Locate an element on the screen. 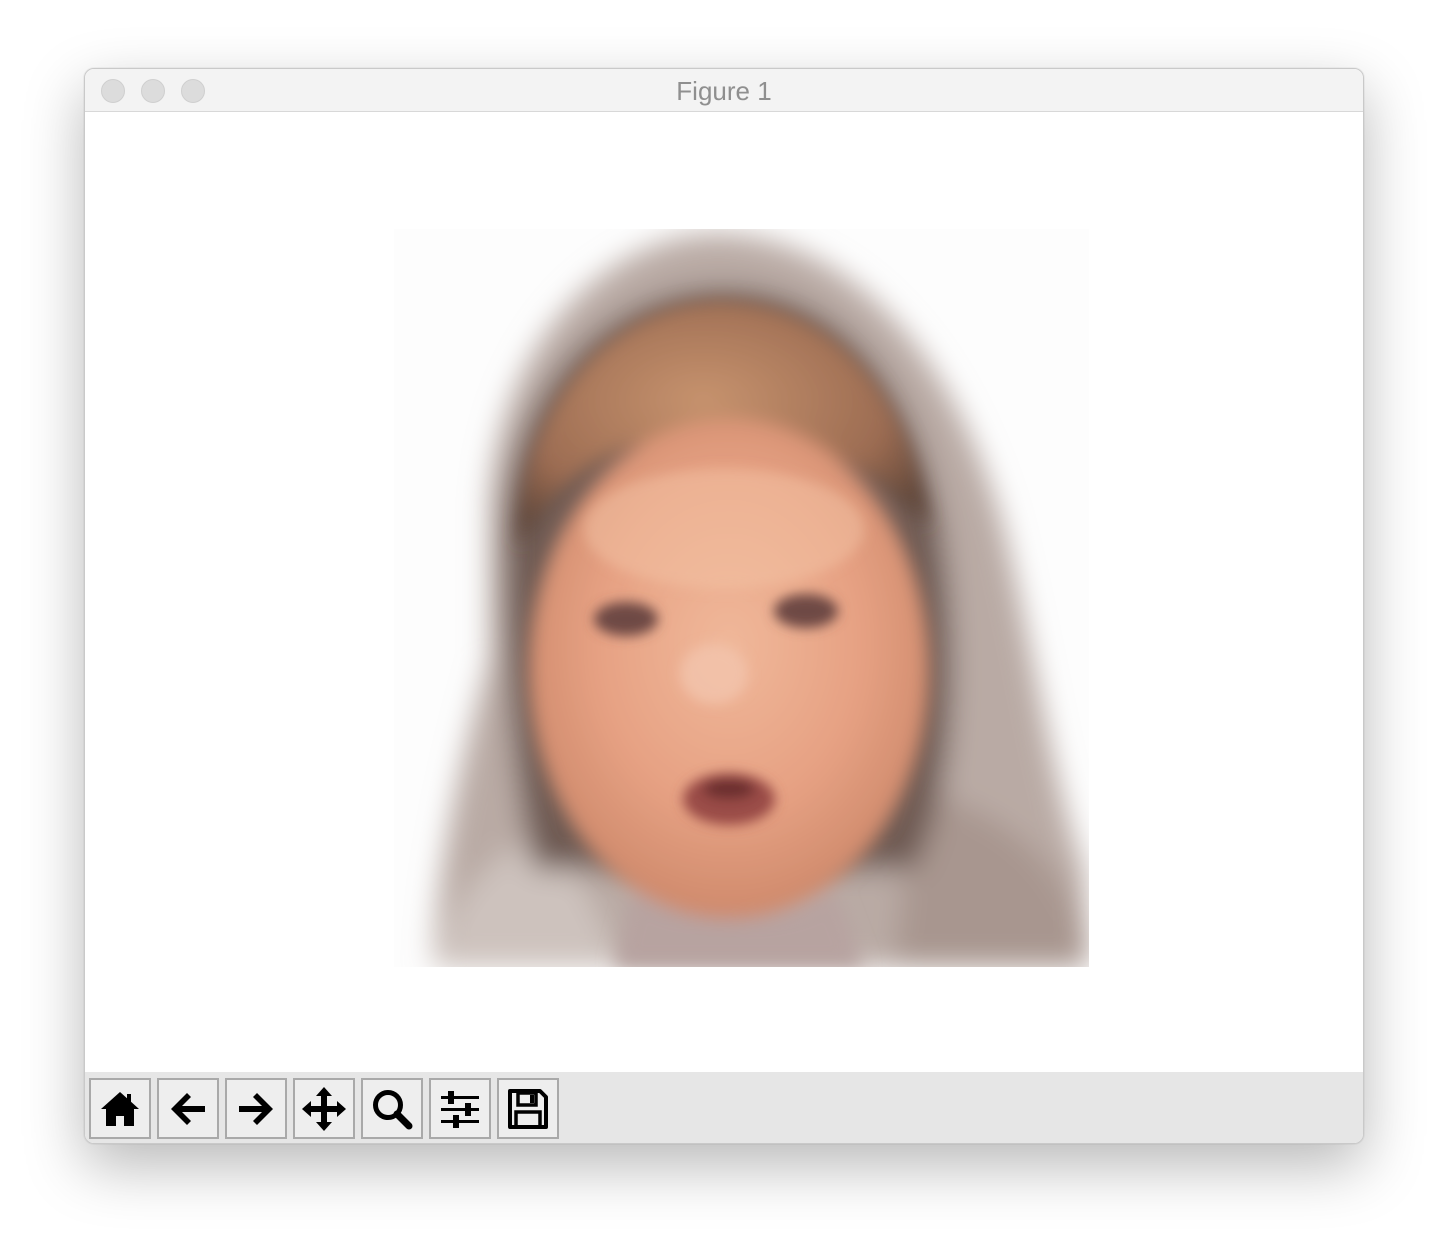  zoom-magnifier-icon is located at coordinates (393, 1109).